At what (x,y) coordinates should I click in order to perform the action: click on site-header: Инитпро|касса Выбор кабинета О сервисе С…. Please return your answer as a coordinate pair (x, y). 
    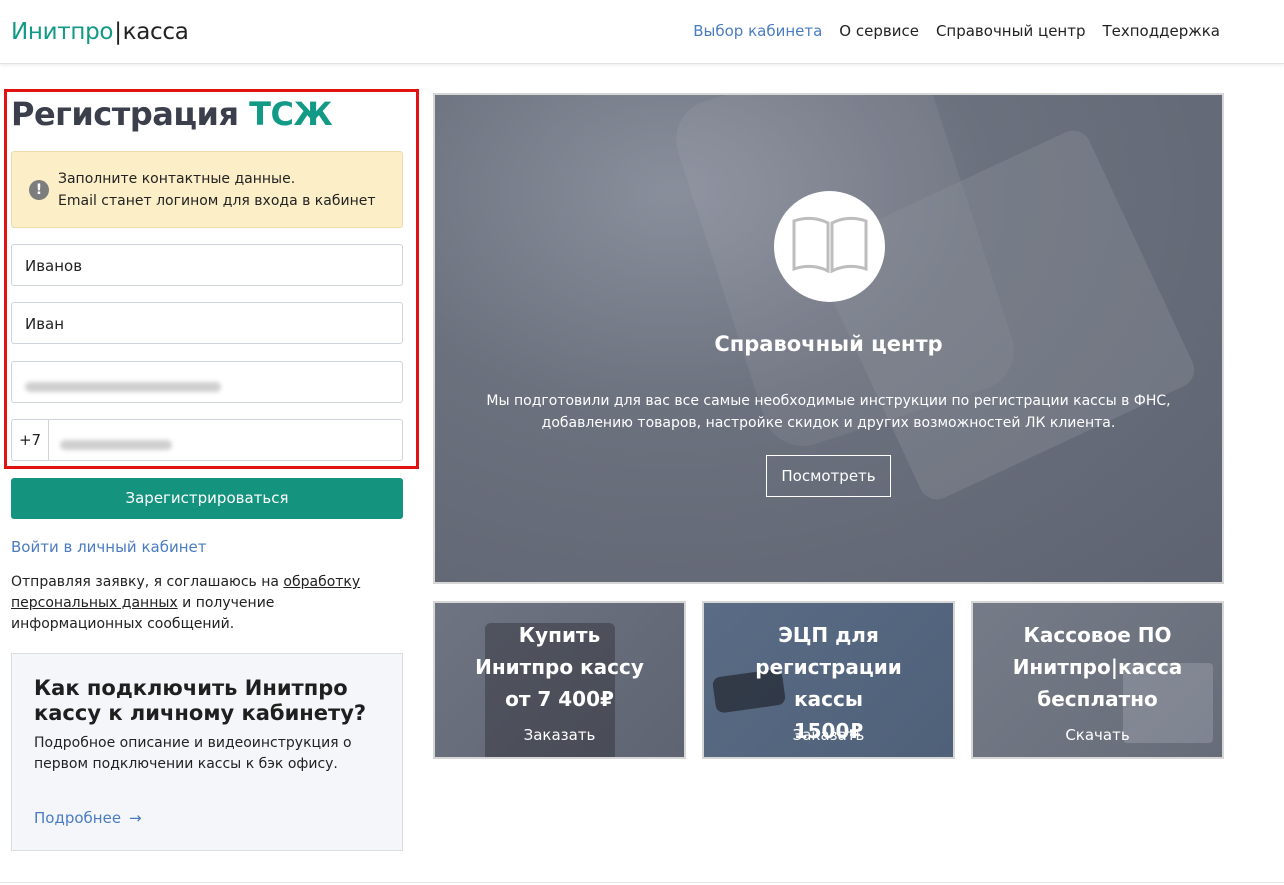
    Looking at the image, I should click on (642, 32).